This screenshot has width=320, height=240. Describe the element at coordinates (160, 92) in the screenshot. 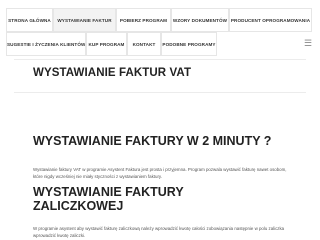

I see `title-divider` at that location.